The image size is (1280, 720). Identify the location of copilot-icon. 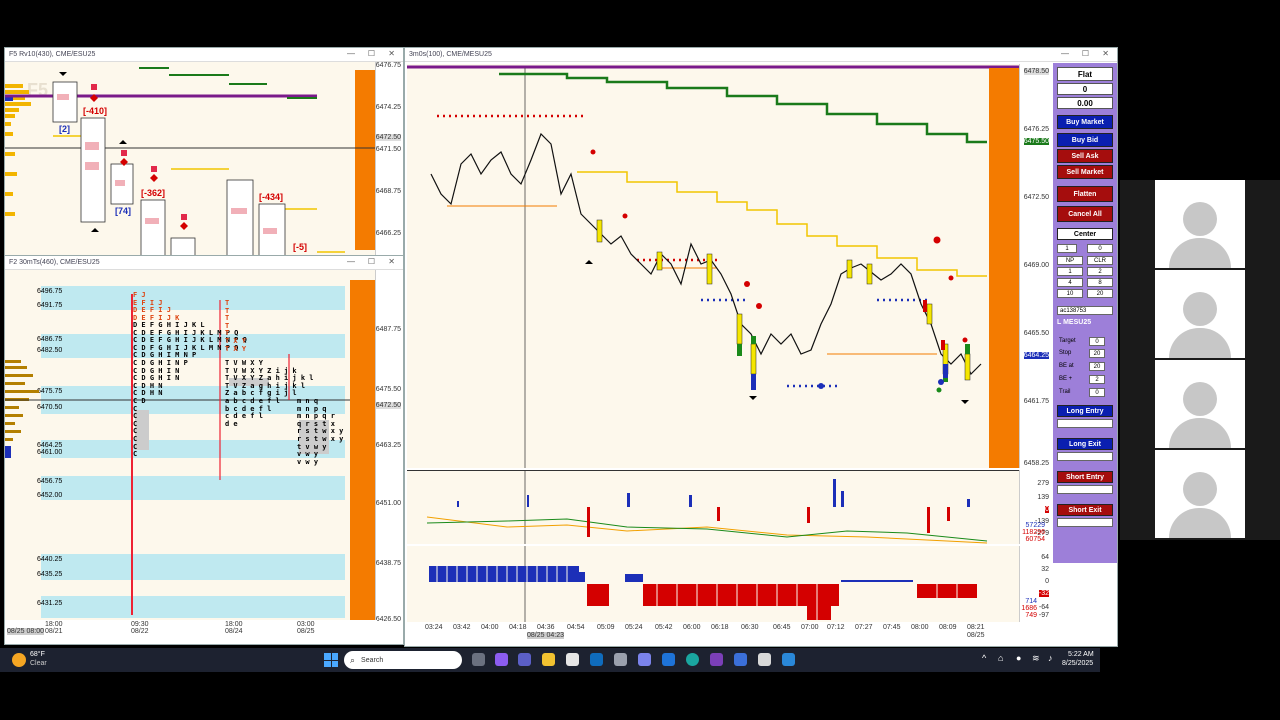
(501, 659).